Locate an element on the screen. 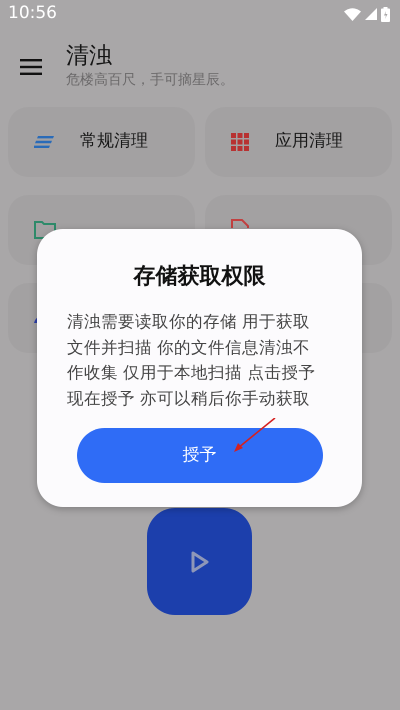  play-button is located at coordinates (199, 561).